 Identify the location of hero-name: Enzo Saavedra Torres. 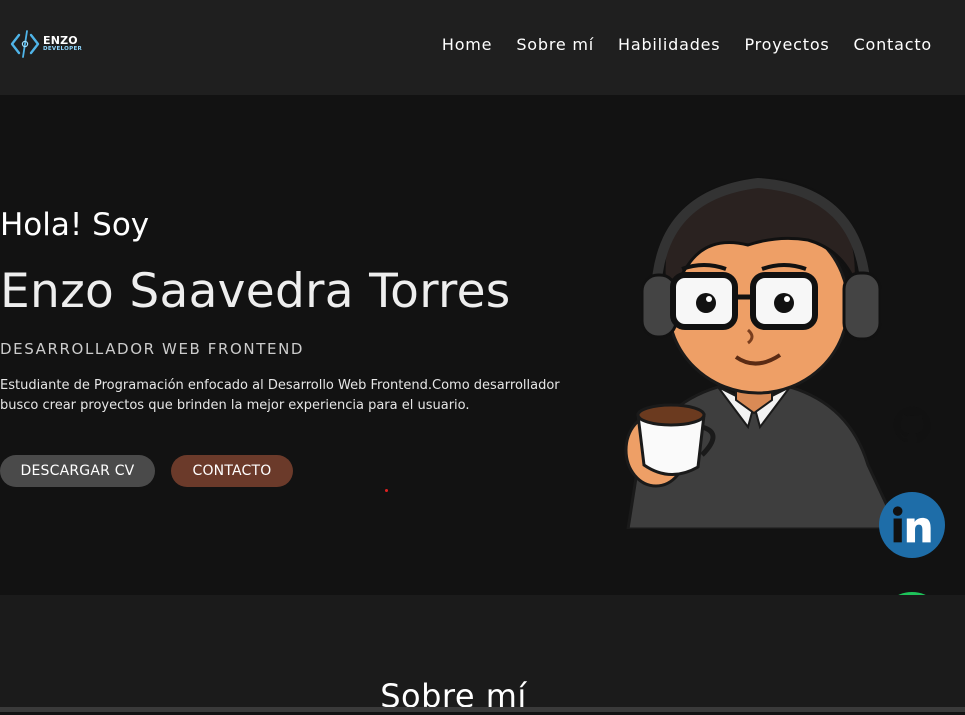
(255, 291).